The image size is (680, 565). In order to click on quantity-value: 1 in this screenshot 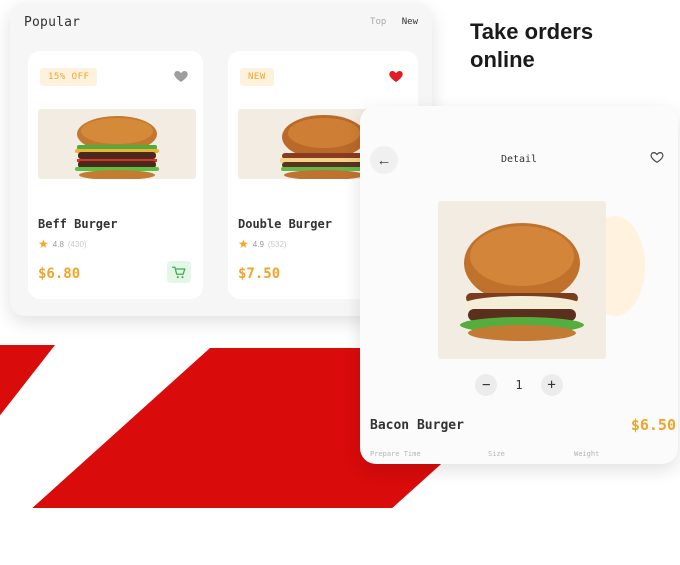, I will do `click(519, 385)`.